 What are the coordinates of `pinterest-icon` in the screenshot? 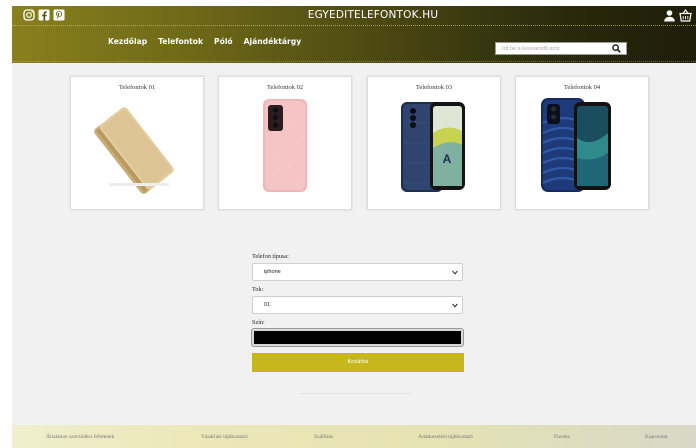 It's located at (59, 15).